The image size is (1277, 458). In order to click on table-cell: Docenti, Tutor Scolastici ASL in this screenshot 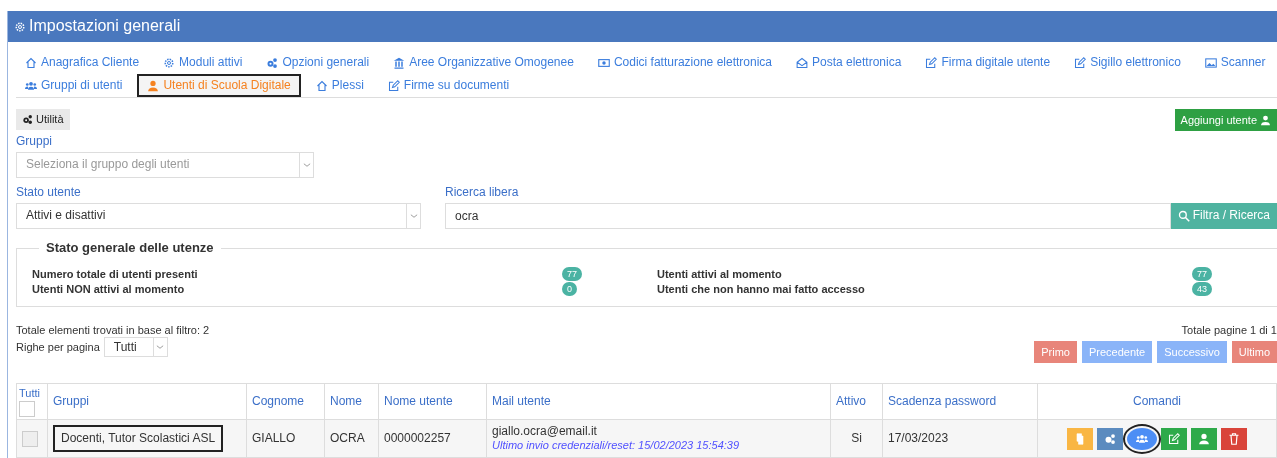, I will do `click(138, 439)`.